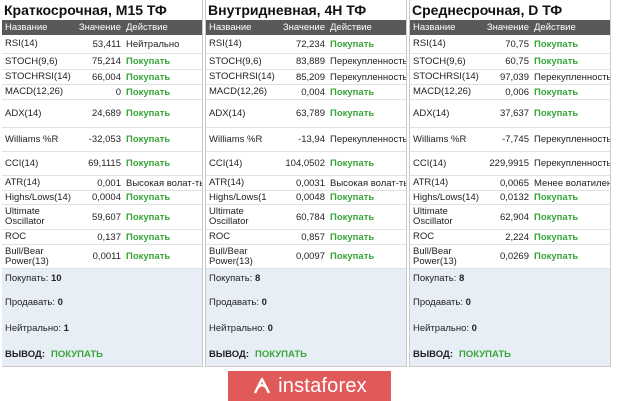 Image resolution: width=620 pixels, height=401 pixels. Describe the element at coordinates (517, 61) in the screenshot. I see `indicator-value: 60,75` at that location.